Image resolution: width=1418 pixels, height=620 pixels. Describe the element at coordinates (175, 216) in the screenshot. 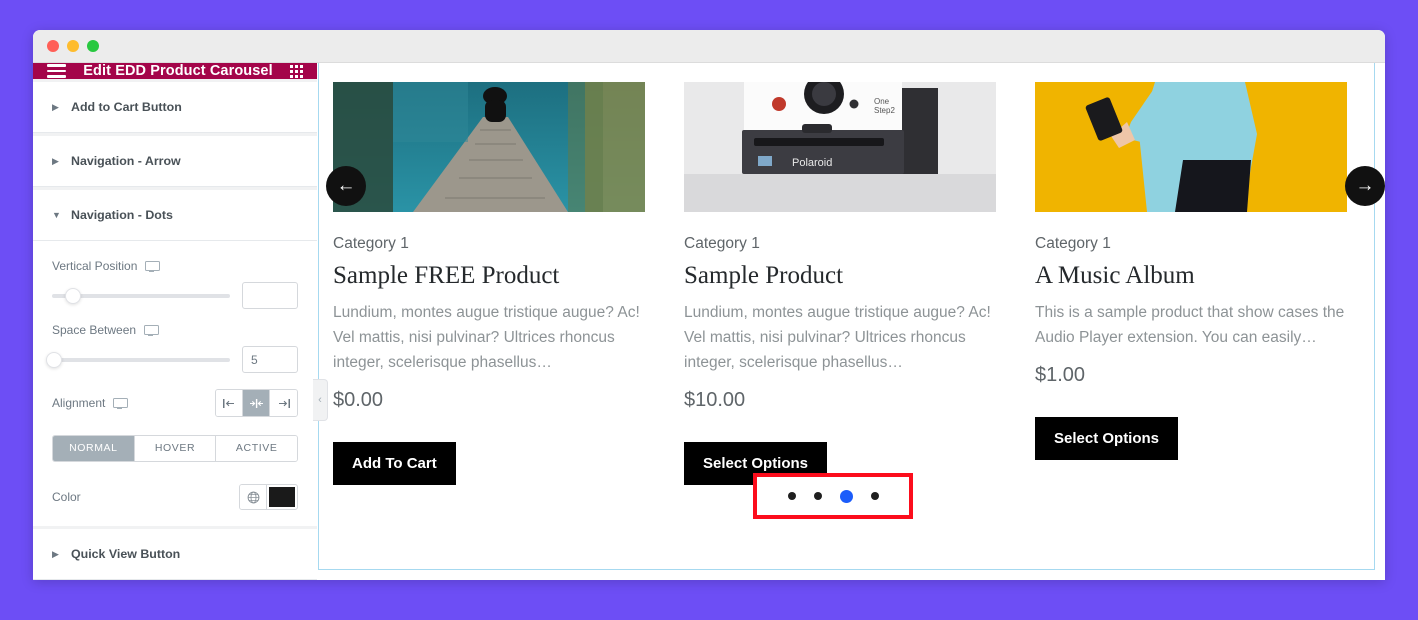

I see `section-navigation-dots: ▼ Navigation - Dots` at that location.